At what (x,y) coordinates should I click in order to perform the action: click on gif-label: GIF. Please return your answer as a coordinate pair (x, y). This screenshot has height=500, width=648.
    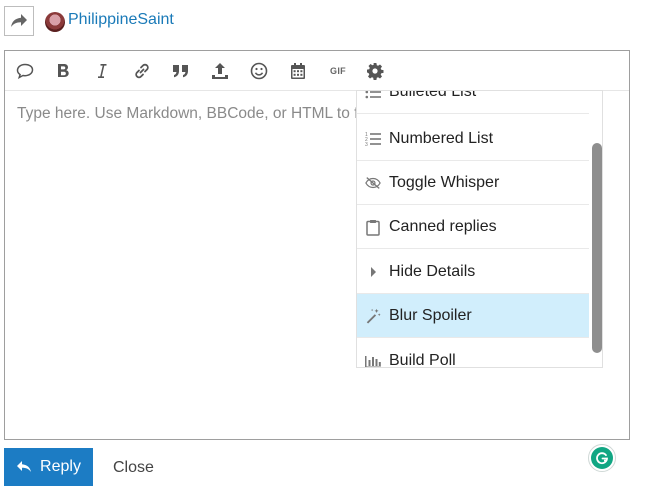
    Looking at the image, I should click on (338, 71).